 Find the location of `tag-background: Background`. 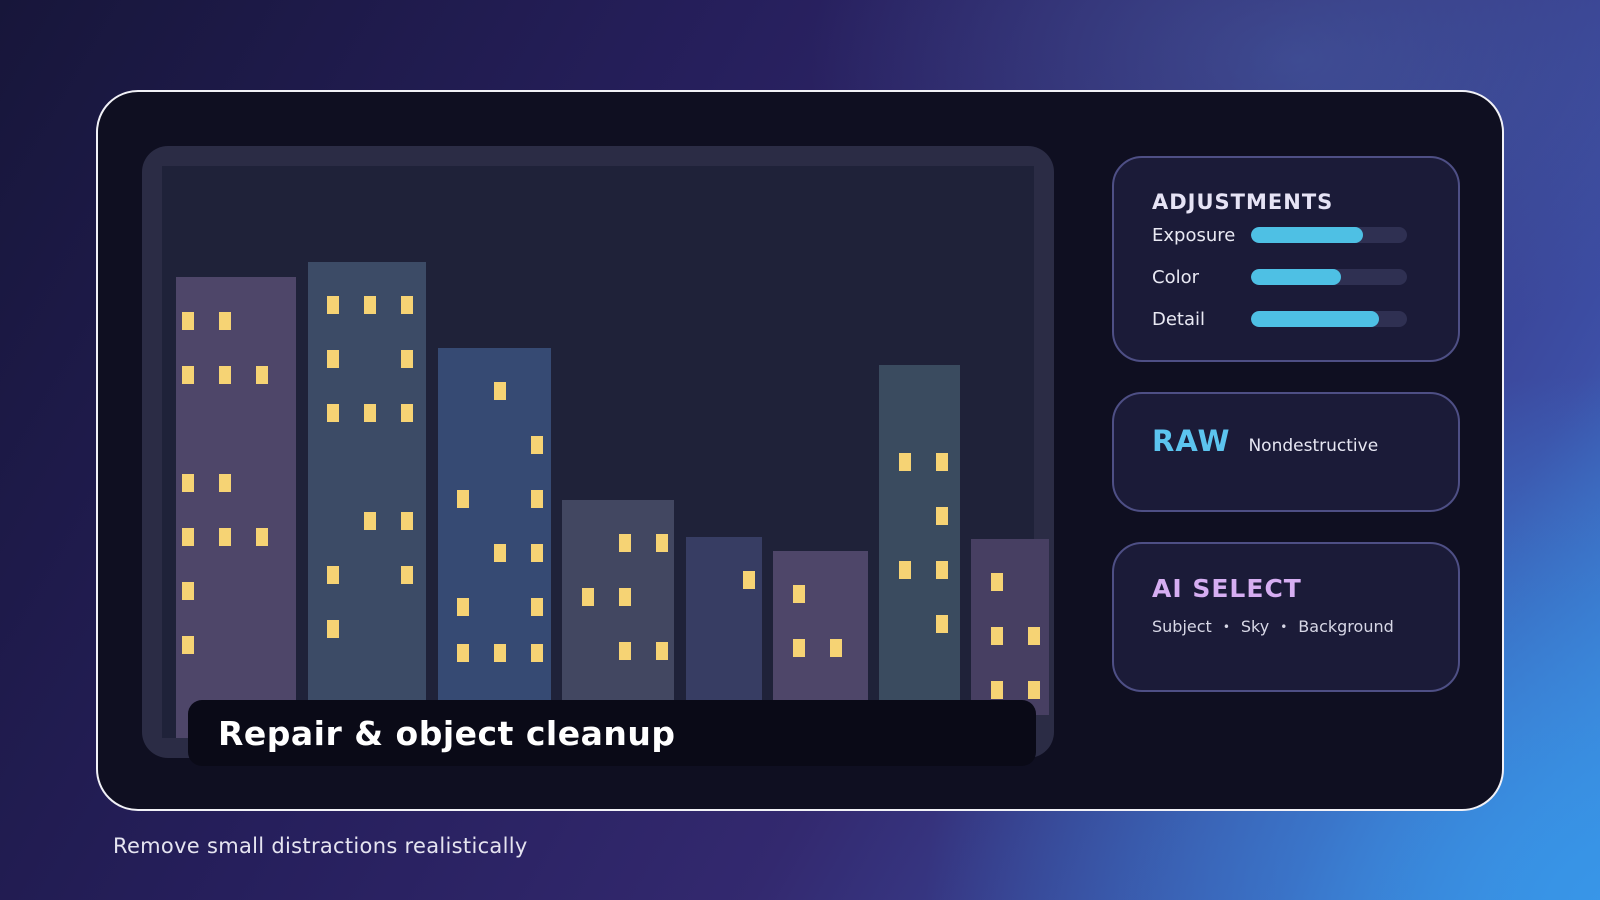

tag-background: Background is located at coordinates (1345, 626).